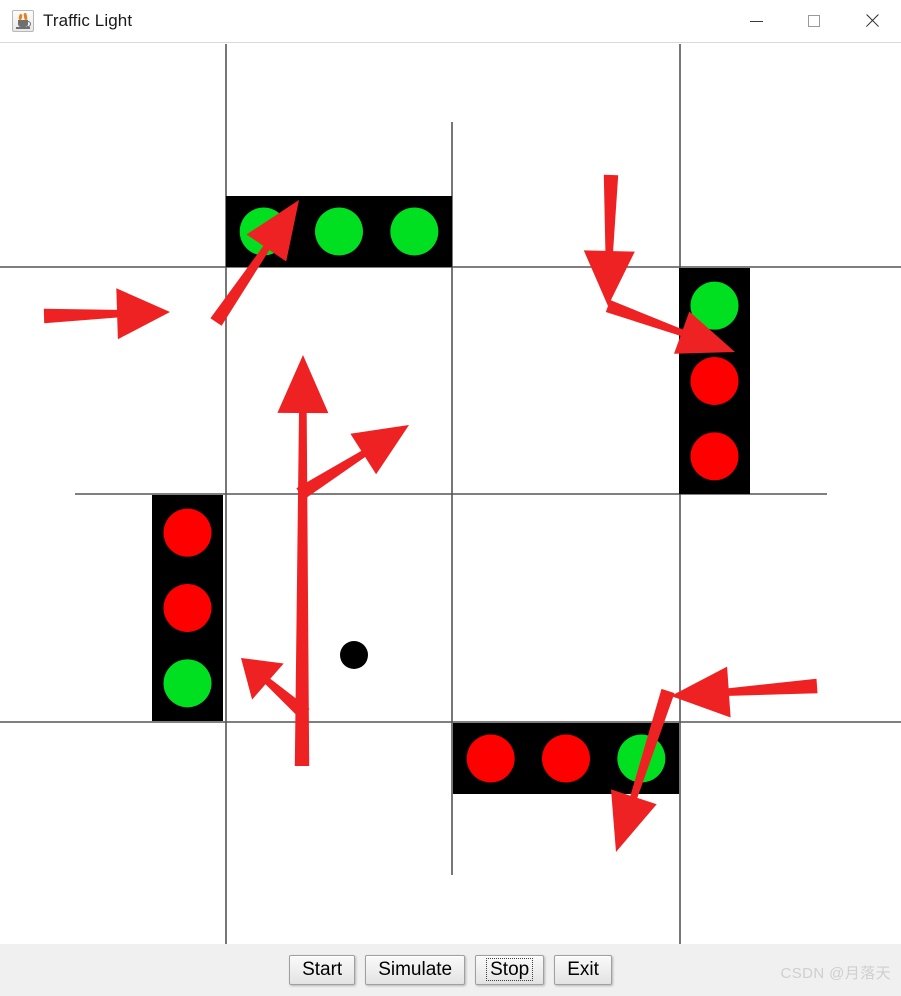 Image resolution: width=901 pixels, height=996 pixels. What do you see at coordinates (187, 683) in the screenshot?
I see `west-traffic-light-lamp-2-green` at bounding box center [187, 683].